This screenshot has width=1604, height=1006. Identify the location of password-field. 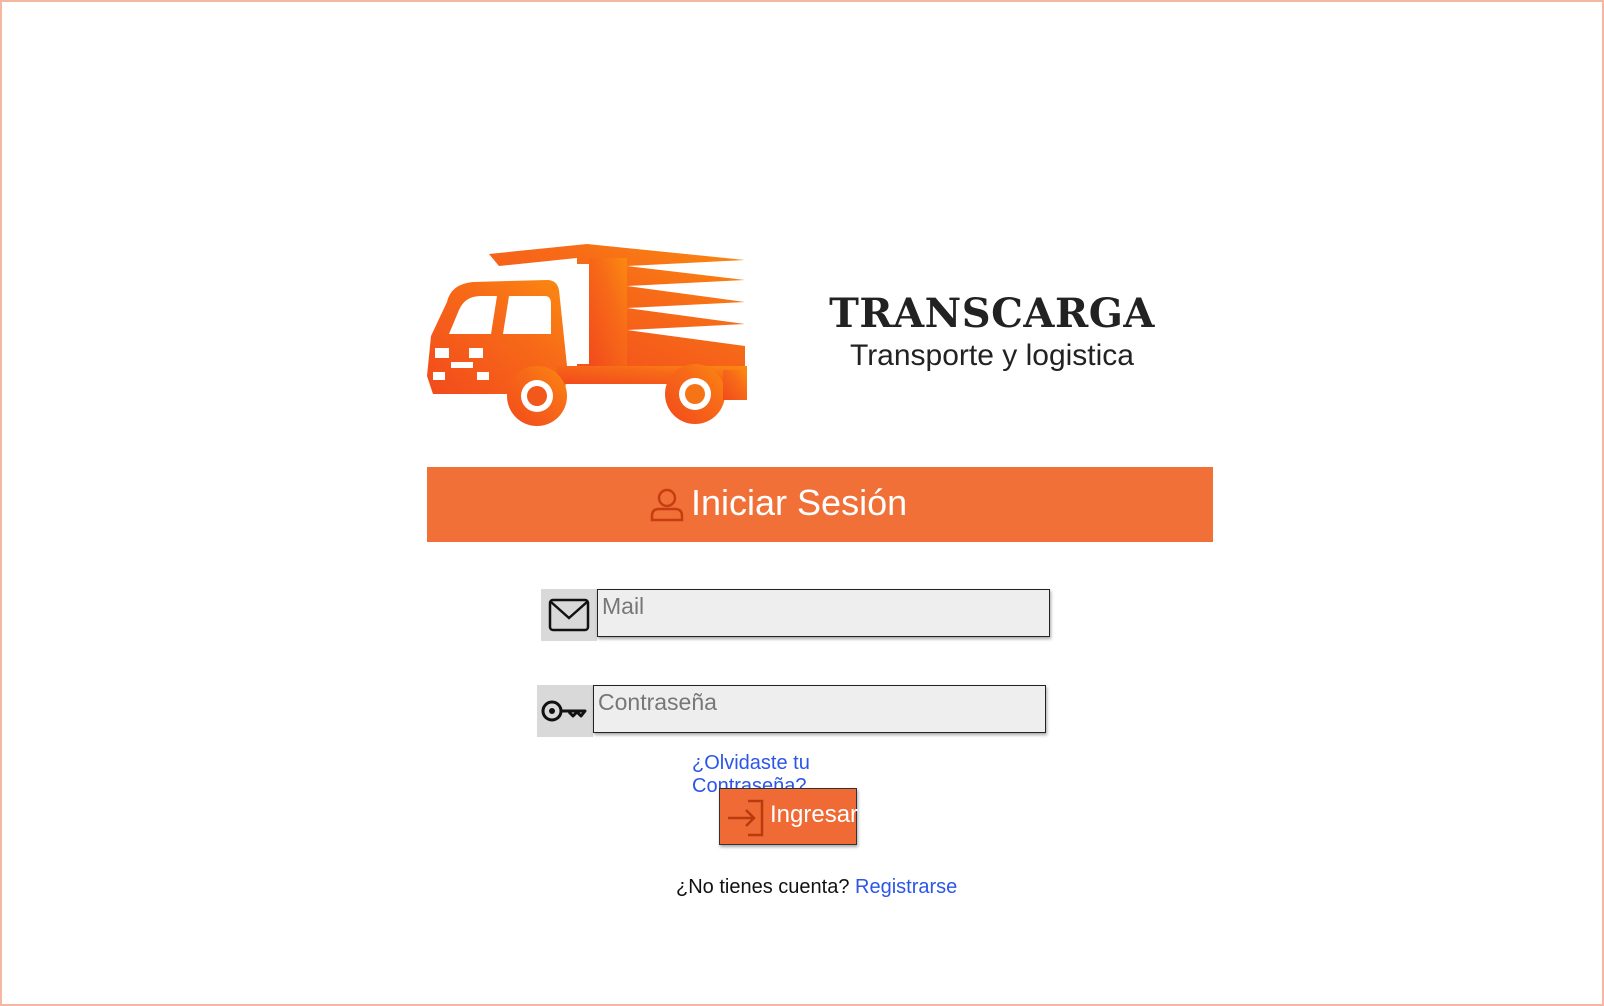
(819, 709).